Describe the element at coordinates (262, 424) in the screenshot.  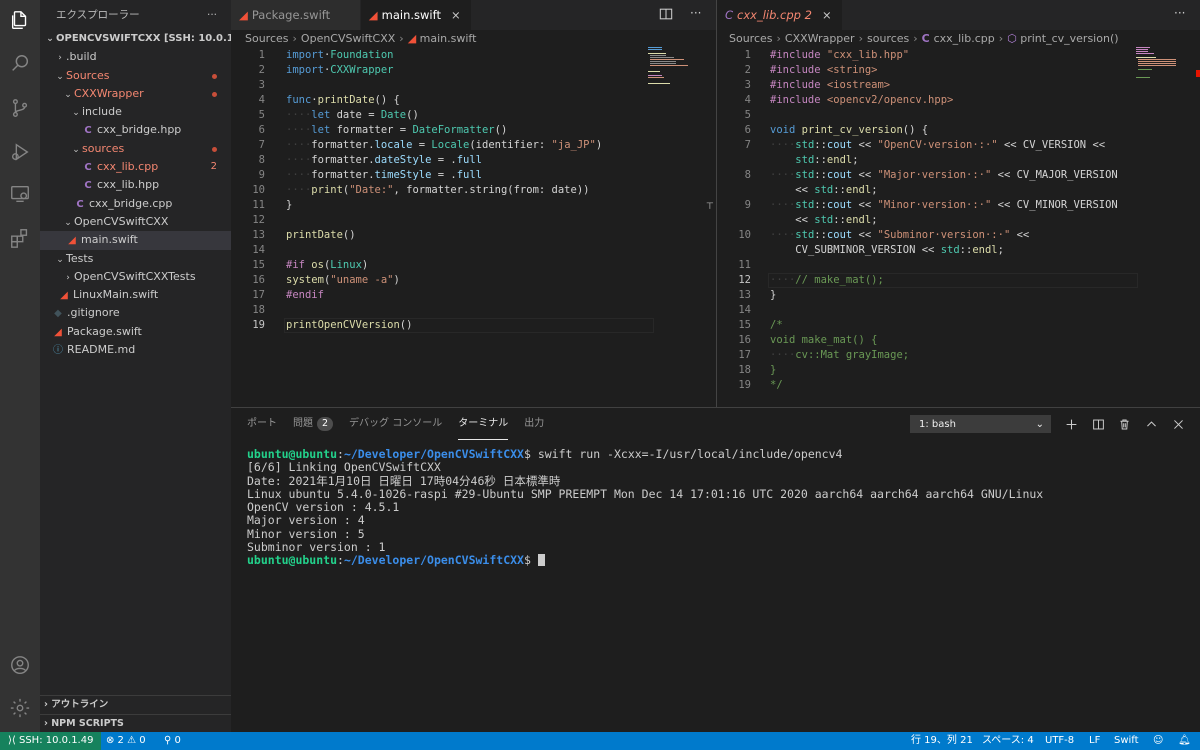
I see `panel-tab-0: ポート` at that location.